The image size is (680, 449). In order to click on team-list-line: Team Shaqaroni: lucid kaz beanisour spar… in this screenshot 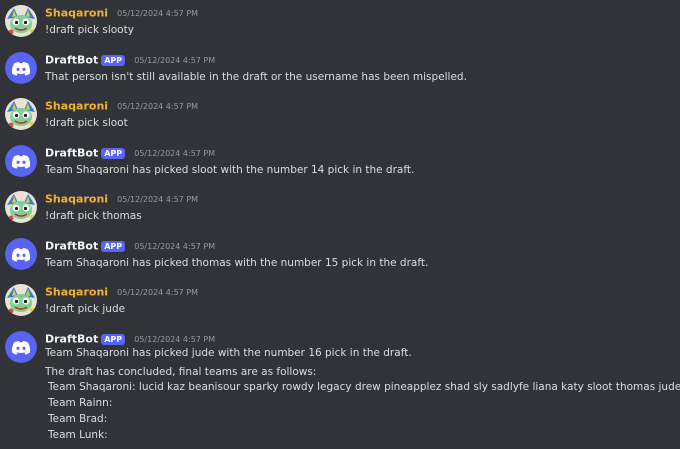, I will do `click(364, 387)`.